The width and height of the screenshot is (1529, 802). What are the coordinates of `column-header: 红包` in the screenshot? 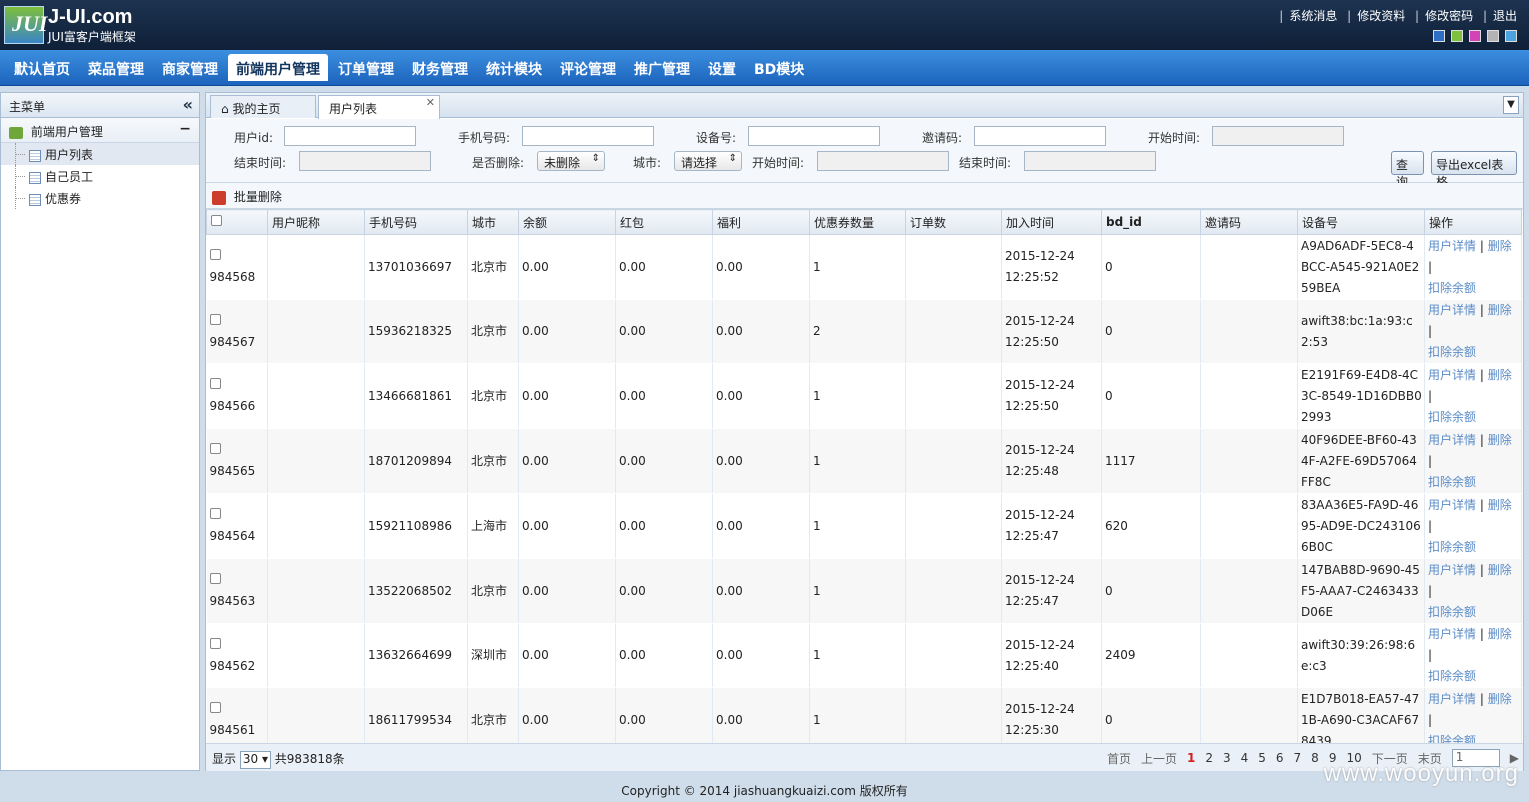 It's located at (664, 222).